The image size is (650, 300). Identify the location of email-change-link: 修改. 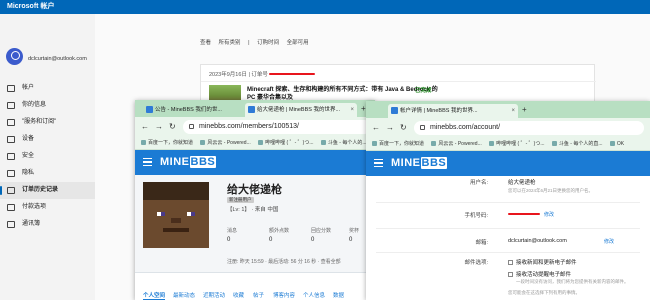
(609, 241).